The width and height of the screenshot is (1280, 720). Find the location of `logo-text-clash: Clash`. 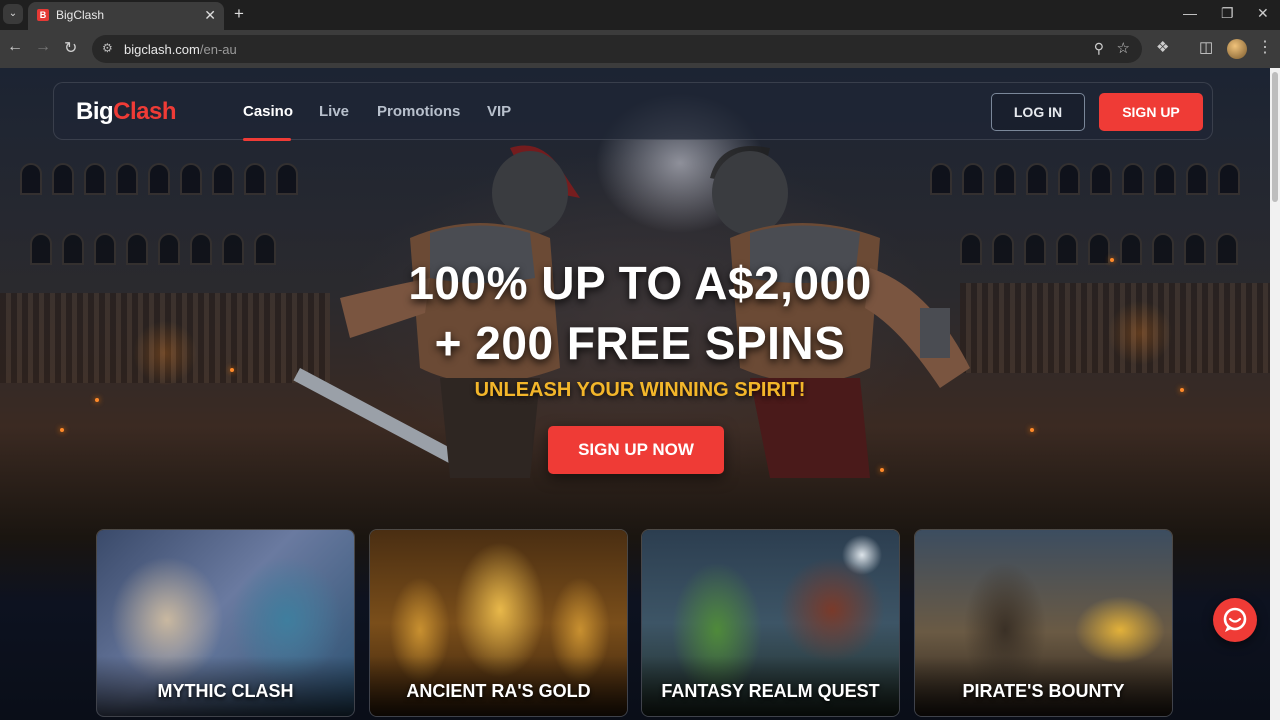

logo-text-clash: Clash is located at coordinates (145, 111).